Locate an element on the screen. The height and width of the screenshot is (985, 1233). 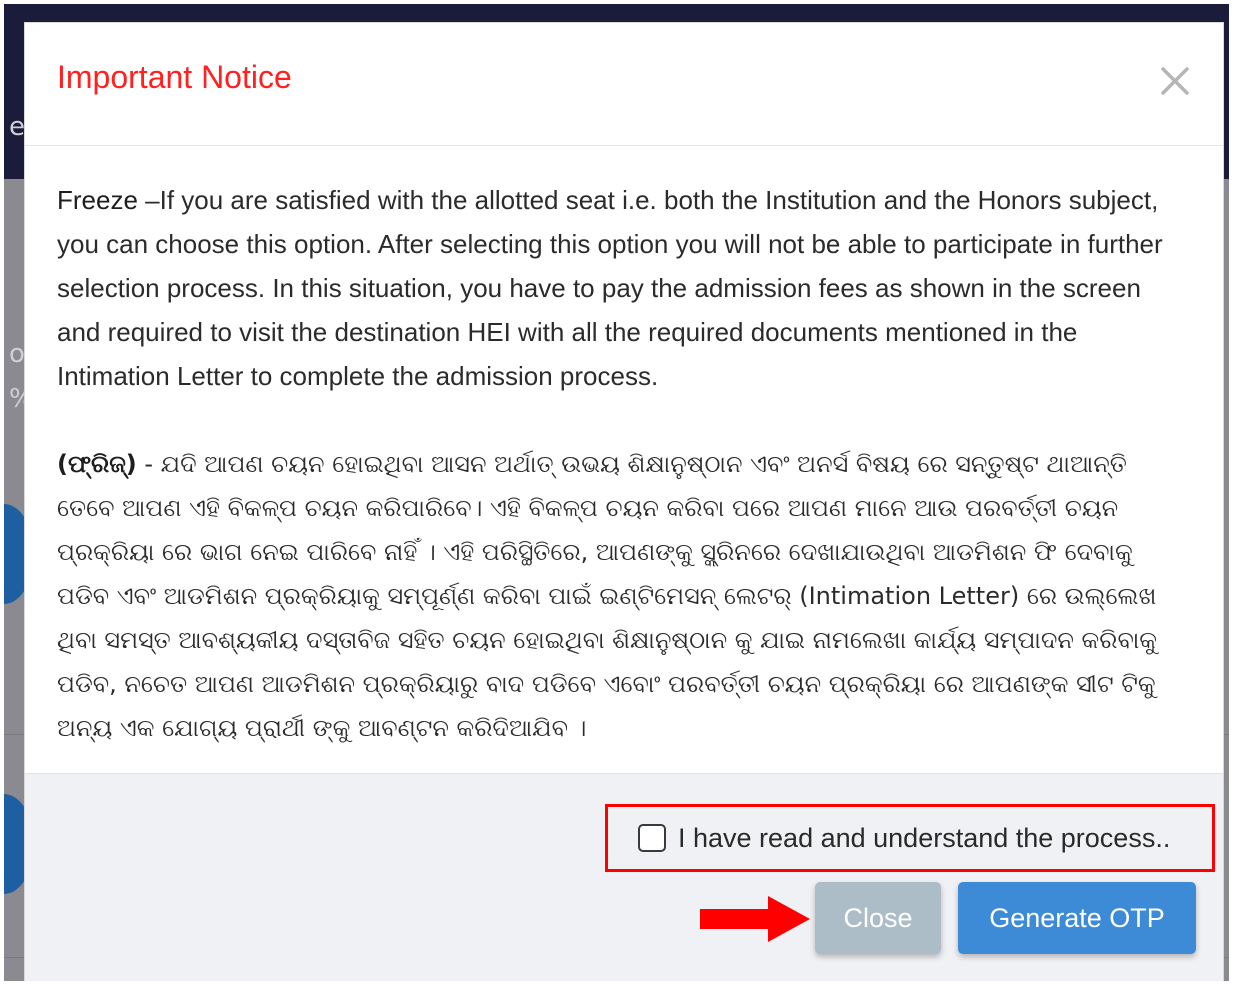
background-fragment: o is located at coordinates (17, 354).